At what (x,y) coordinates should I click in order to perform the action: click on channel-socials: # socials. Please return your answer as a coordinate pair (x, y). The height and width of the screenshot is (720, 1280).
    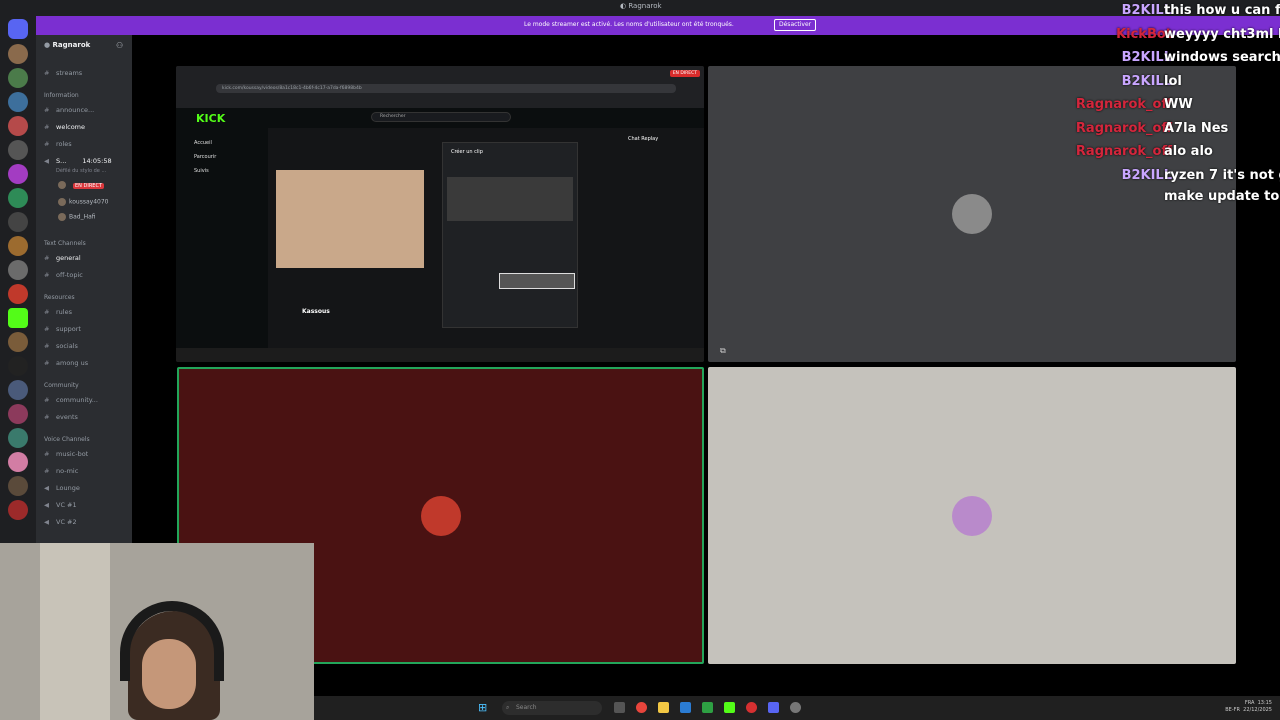
    Looking at the image, I should click on (87, 346).